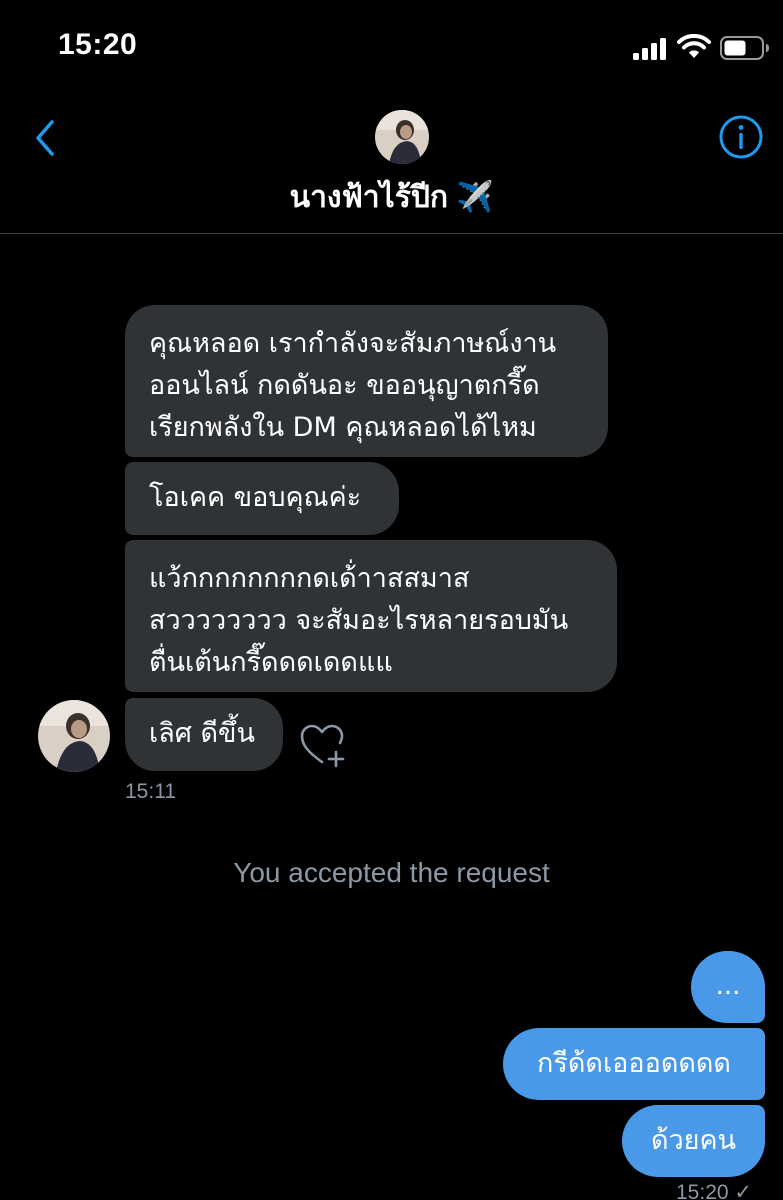 This screenshot has height=1200, width=783. Describe the element at coordinates (649, 49) in the screenshot. I see `cellular-signal-icon` at that location.